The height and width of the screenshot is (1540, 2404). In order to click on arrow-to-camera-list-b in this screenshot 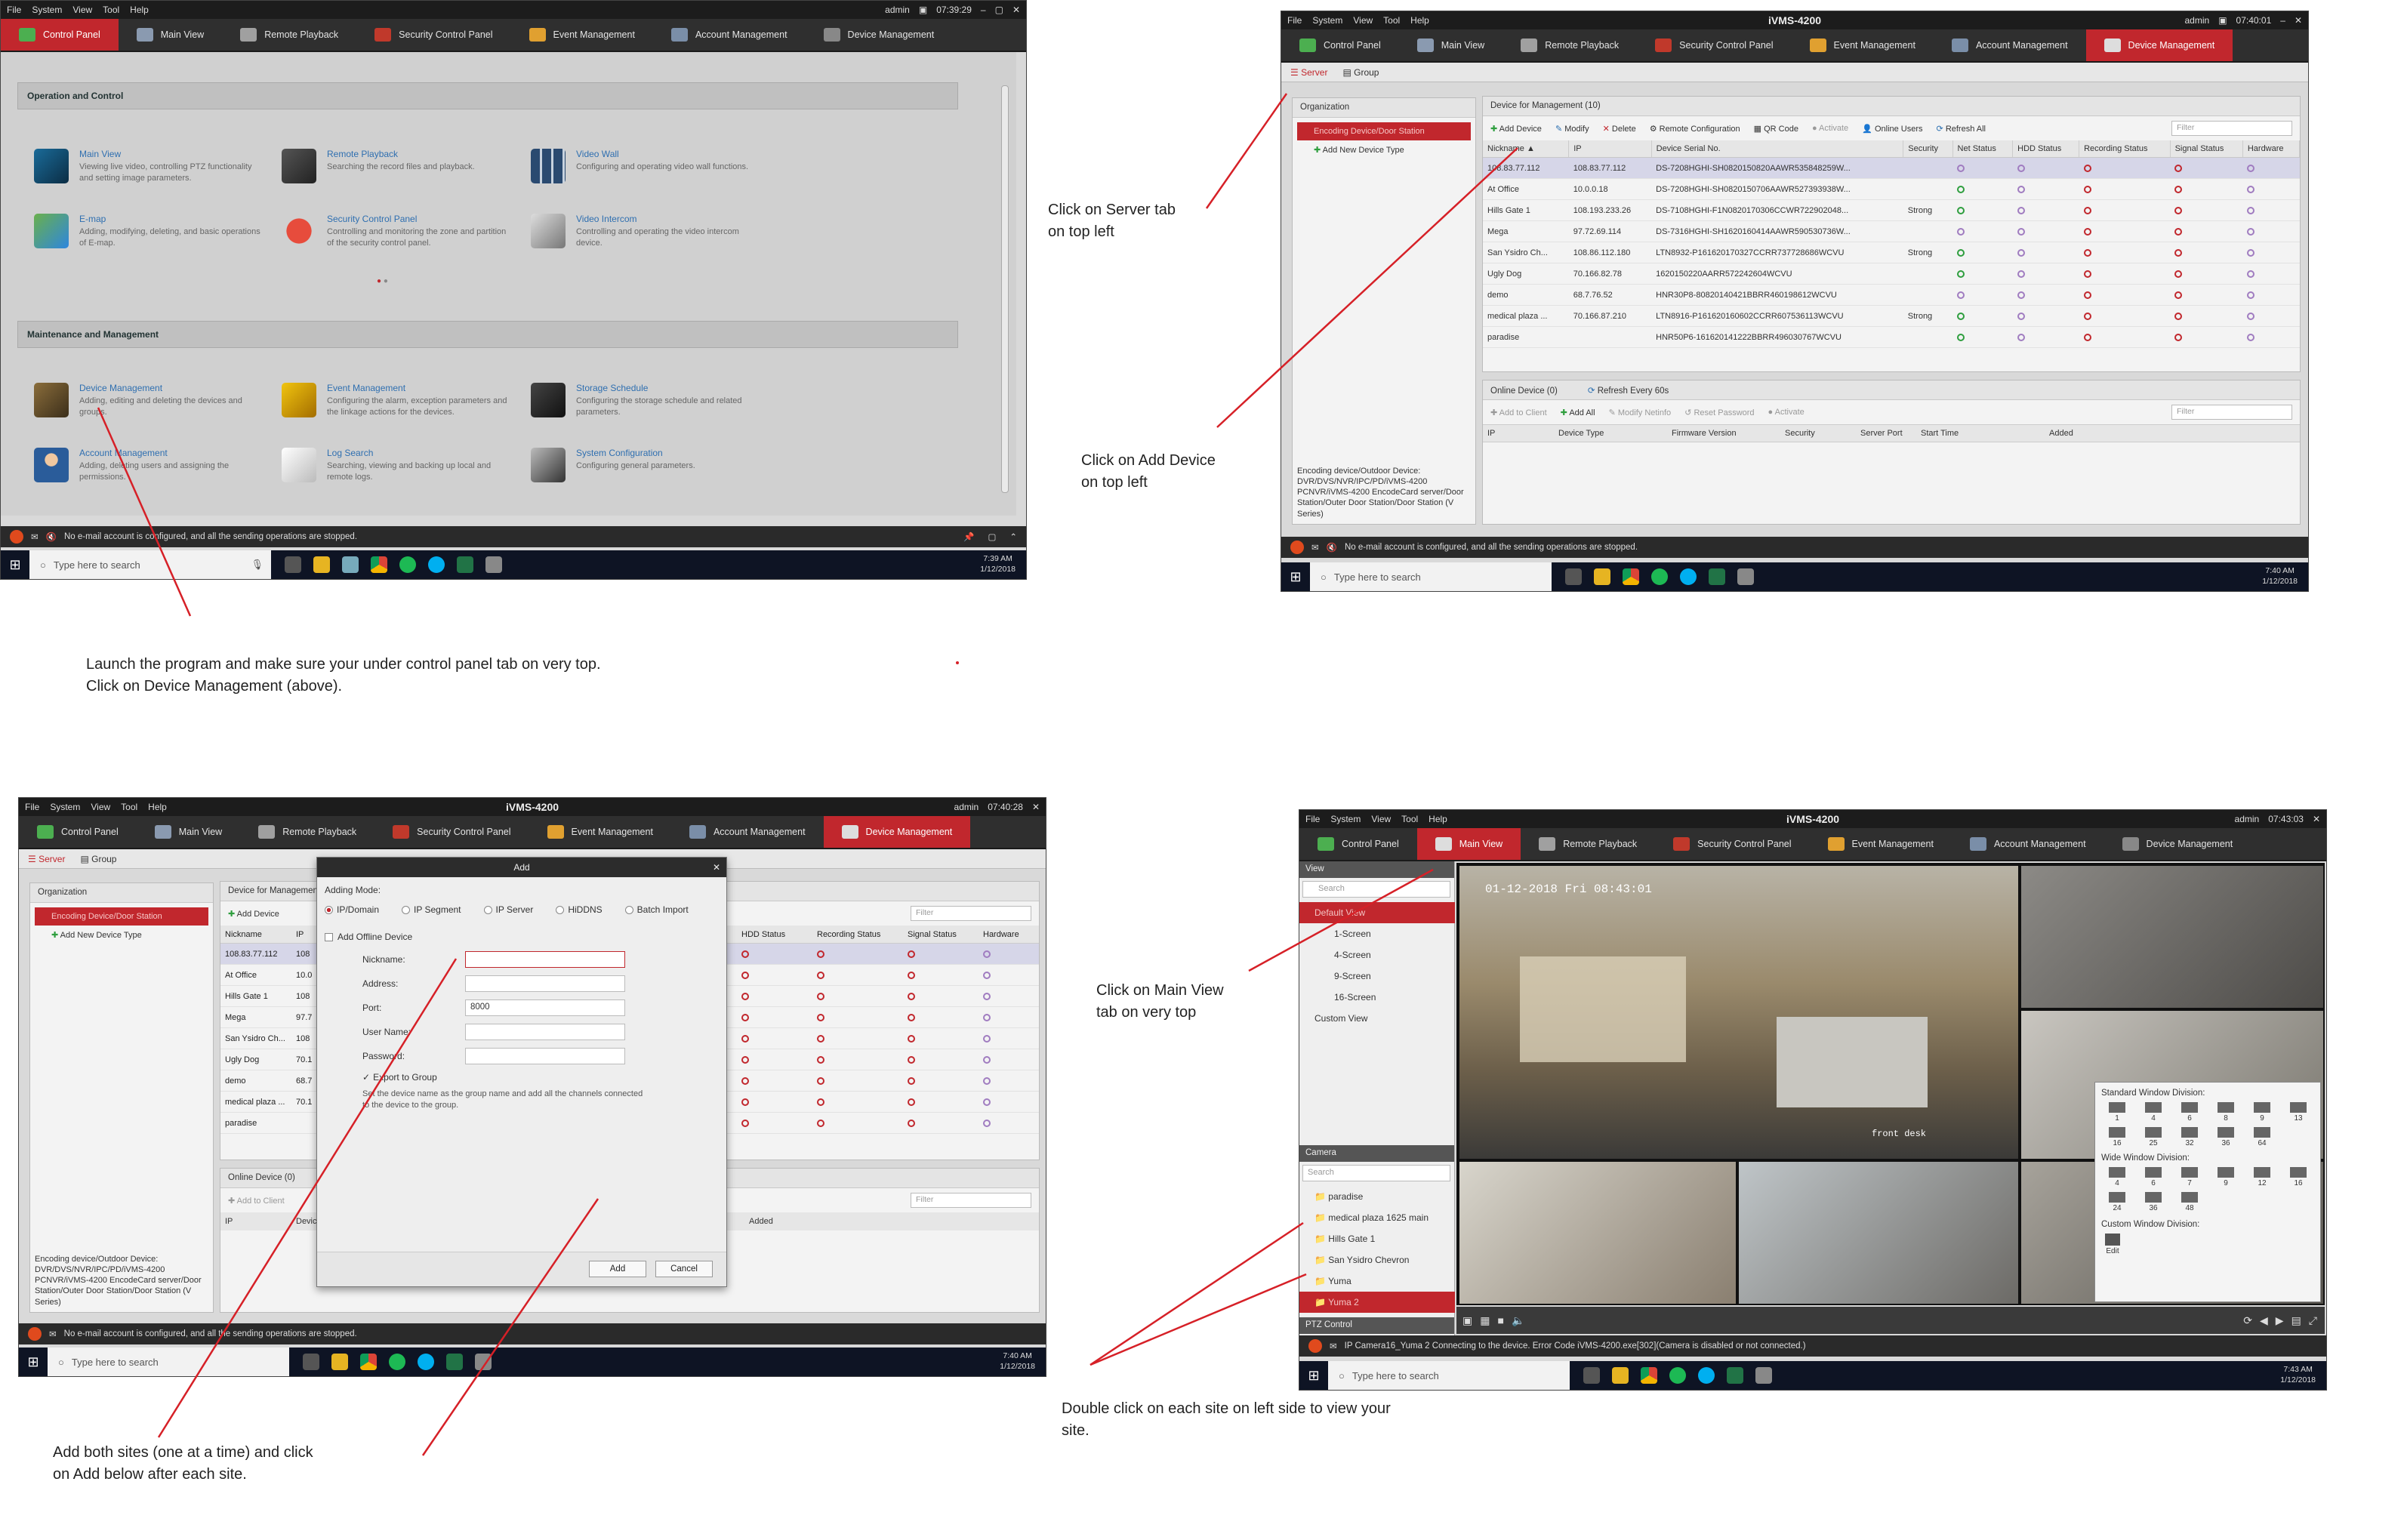, I will do `click(1198, 1319)`.